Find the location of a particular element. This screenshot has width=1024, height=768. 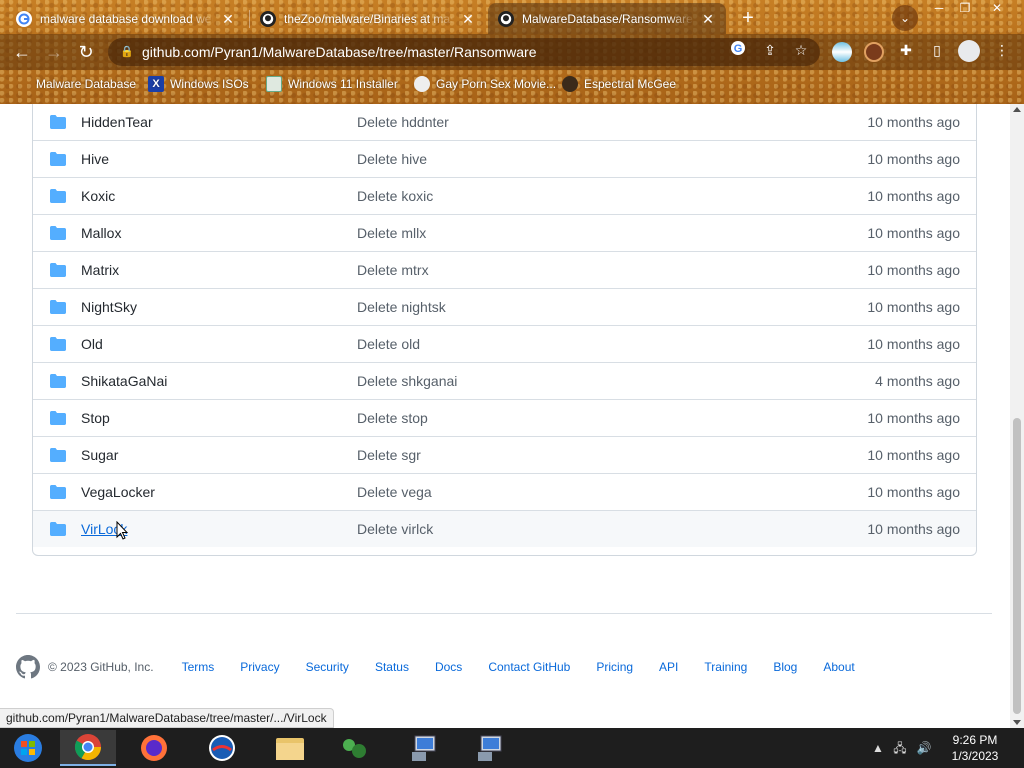

file-name-link: ShikataGaNai is located at coordinates (124, 381).